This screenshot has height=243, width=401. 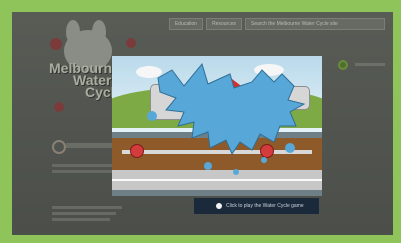 I want to click on right-bullet-icon, so click(x=343, y=65).